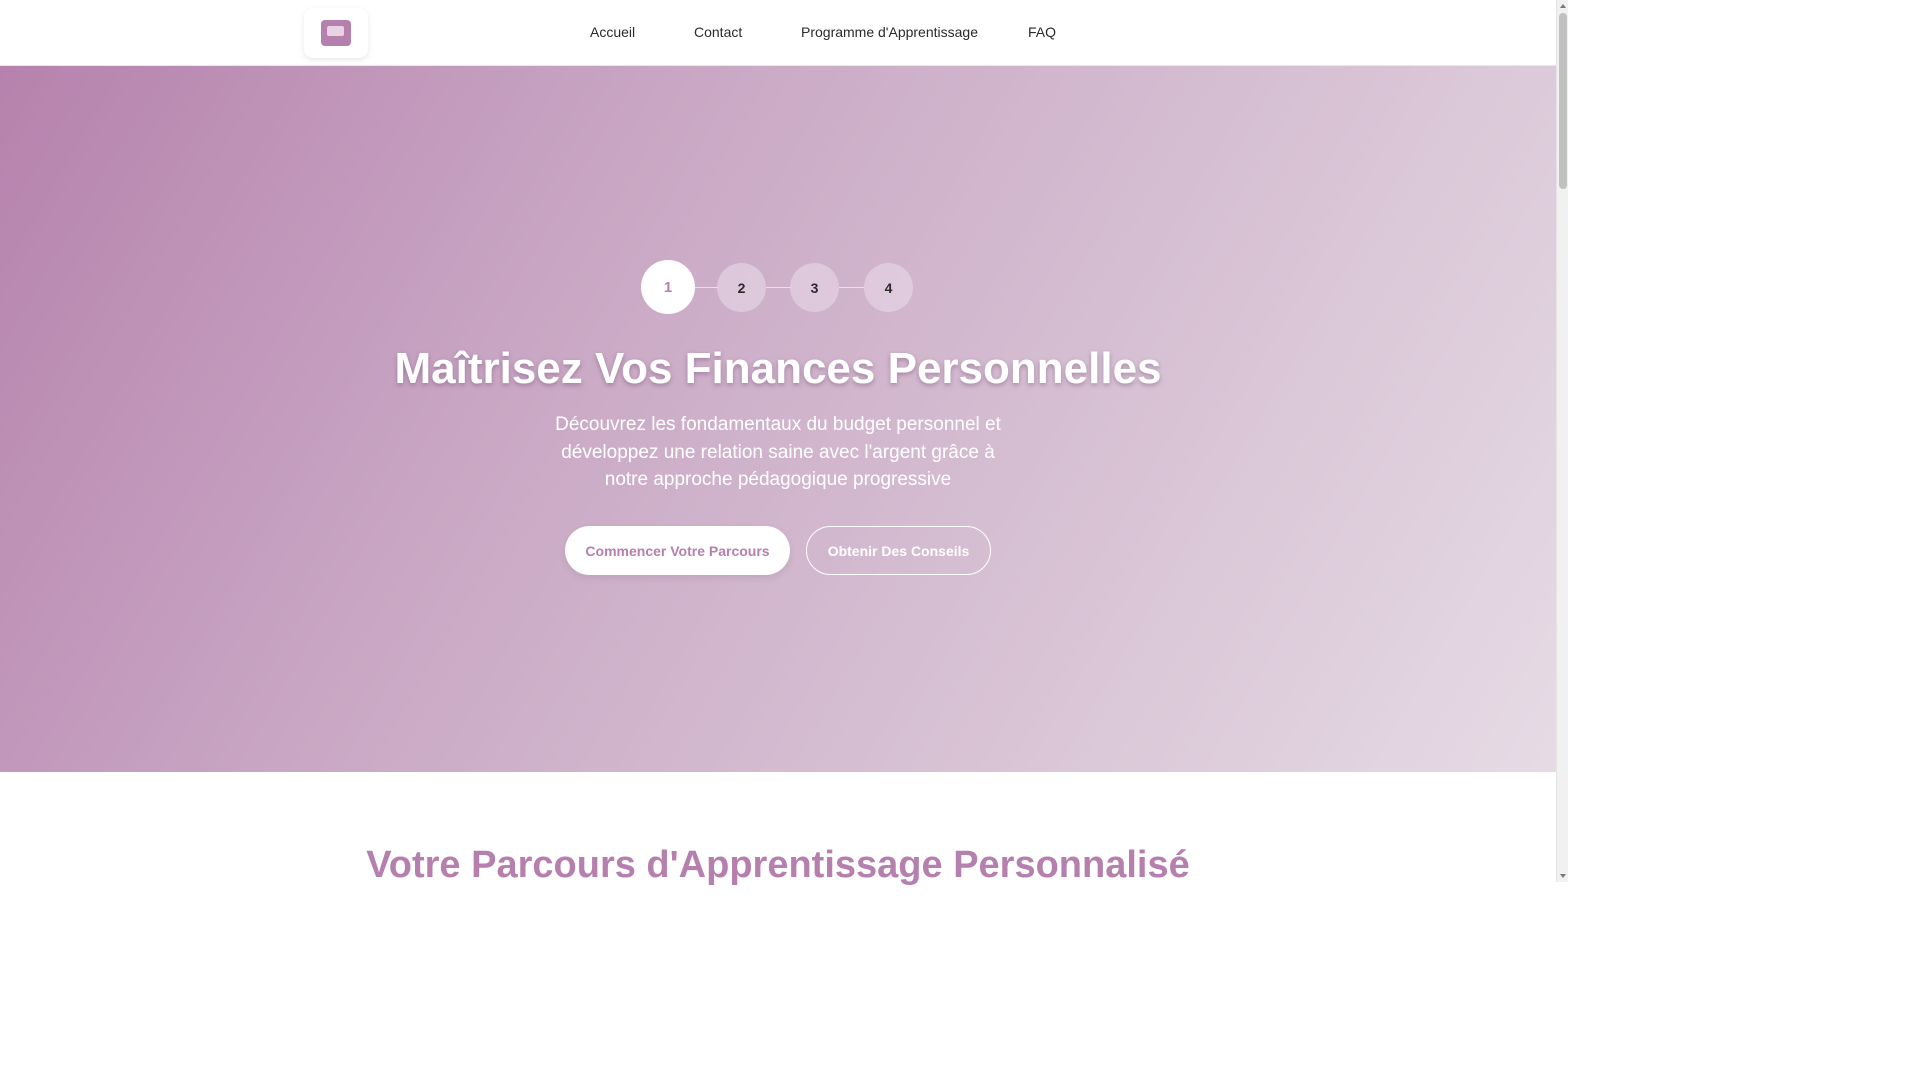 The image size is (1920, 1080). What do you see at coordinates (778, 368) in the screenshot?
I see `hero-title: Maîtrisez Vos Finances Personnelles` at bounding box center [778, 368].